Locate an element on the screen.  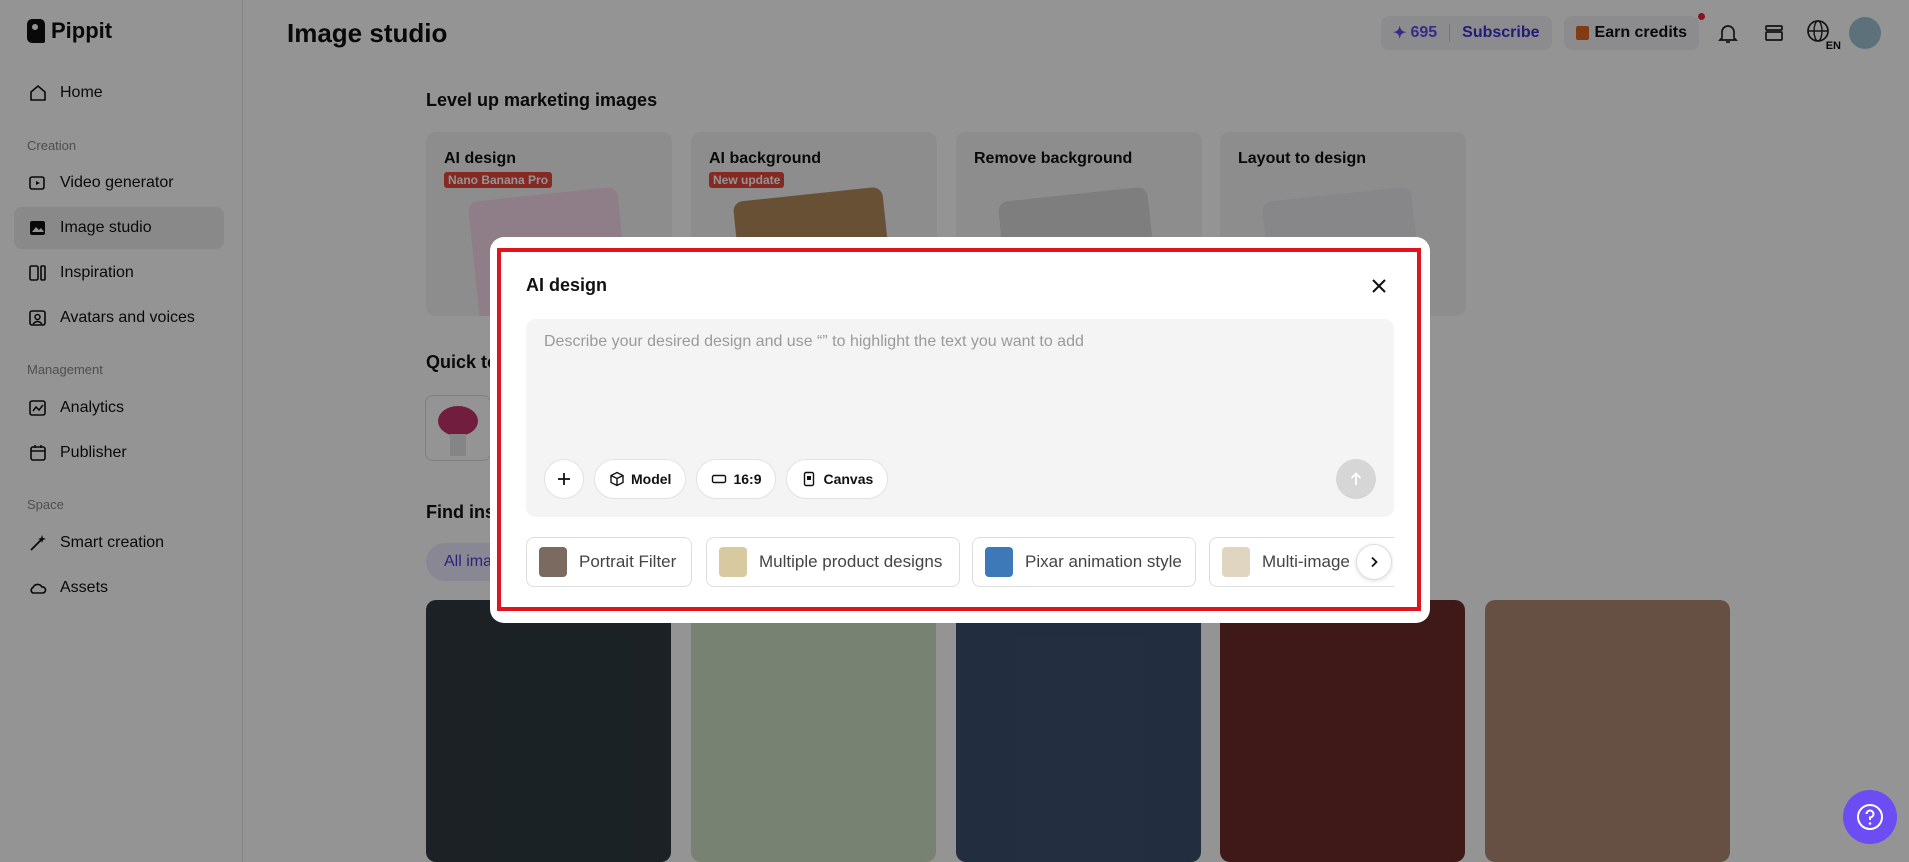
close-button is located at coordinates (1379, 286).